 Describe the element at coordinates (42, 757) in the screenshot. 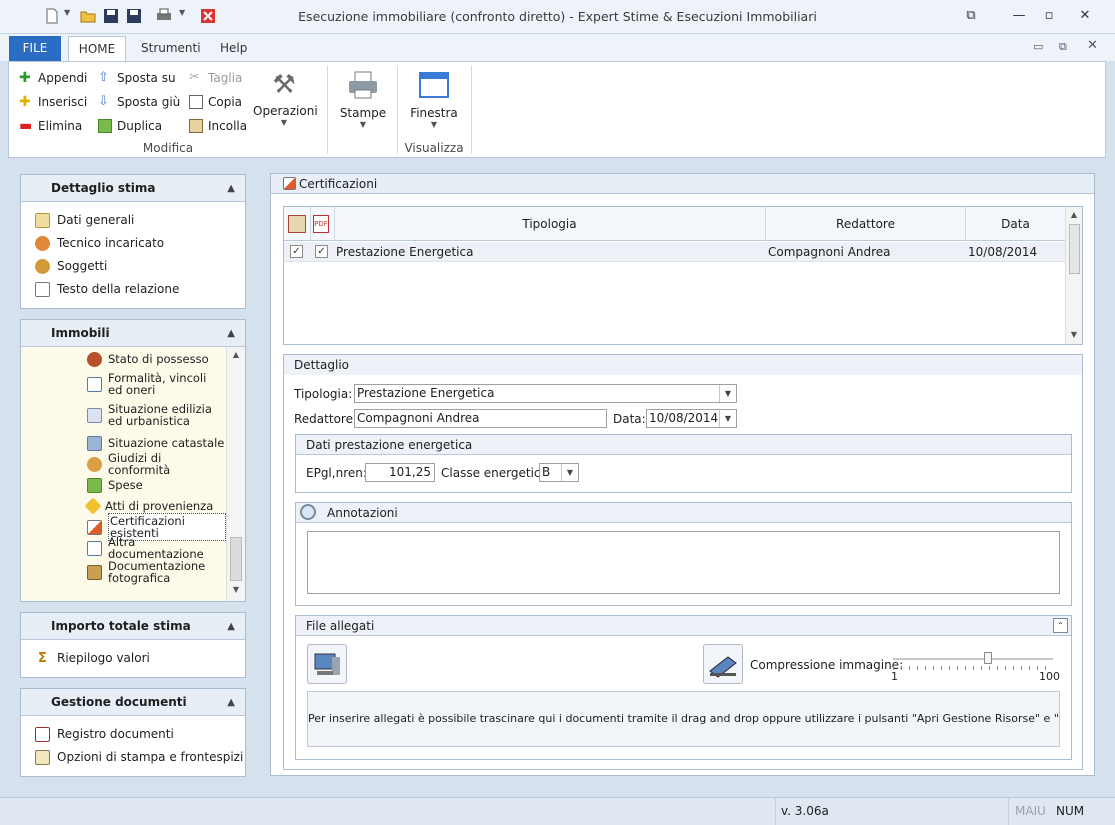

I see `print-options-icon` at that location.